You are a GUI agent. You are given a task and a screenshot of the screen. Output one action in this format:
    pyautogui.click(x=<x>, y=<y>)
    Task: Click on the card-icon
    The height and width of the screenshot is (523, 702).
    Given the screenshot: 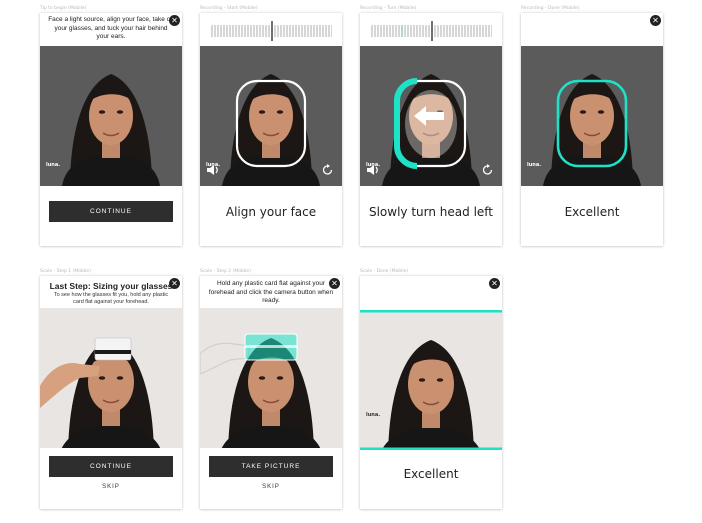 What is the action you would take?
    pyautogui.click(x=113, y=349)
    